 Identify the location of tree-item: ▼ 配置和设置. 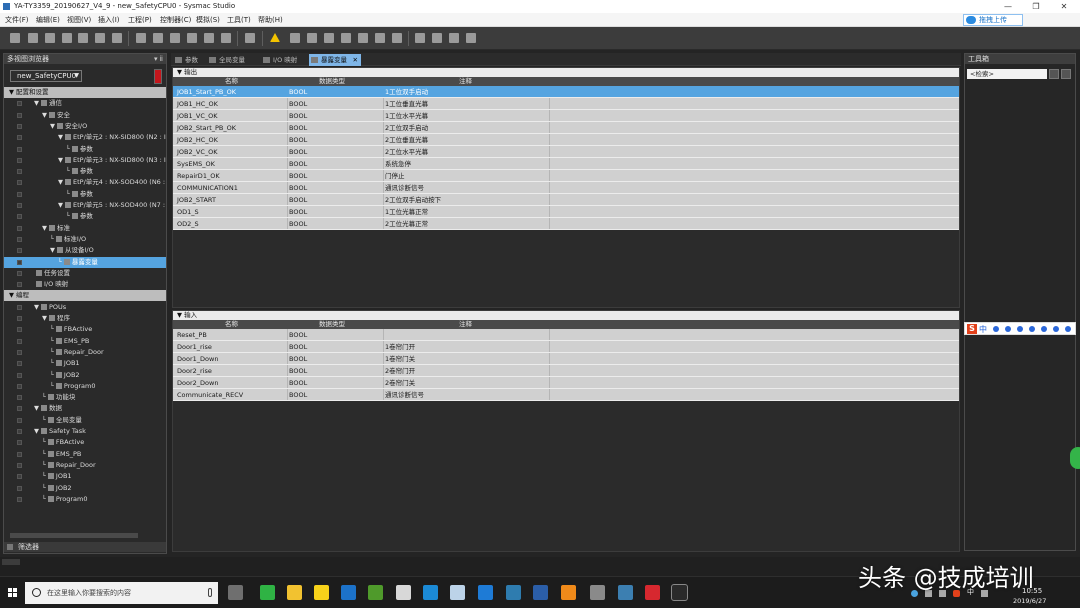
(85, 92).